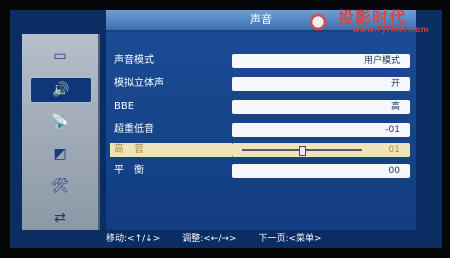 Image resolution: width=450 pixels, height=258 pixels. Describe the element at coordinates (60, 186) in the screenshot. I see `tools-icon: 🛠` at that location.